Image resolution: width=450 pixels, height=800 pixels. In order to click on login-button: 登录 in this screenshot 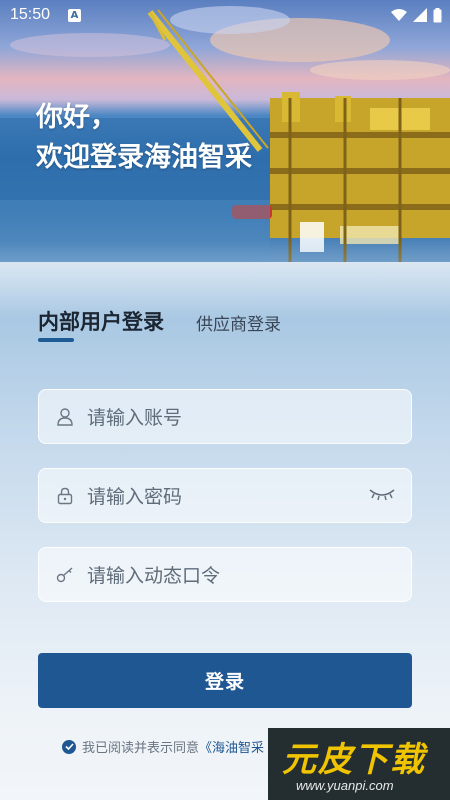, I will do `click(225, 680)`.